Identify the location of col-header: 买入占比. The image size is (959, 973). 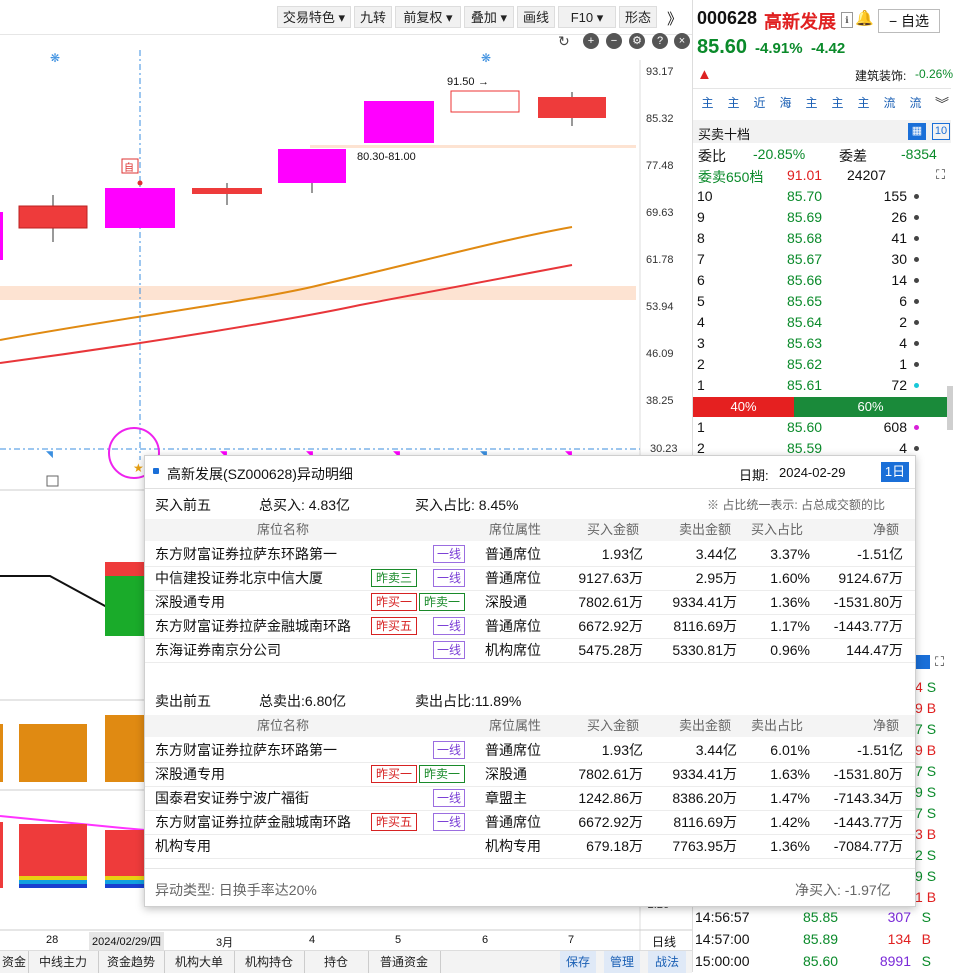
(777, 529).